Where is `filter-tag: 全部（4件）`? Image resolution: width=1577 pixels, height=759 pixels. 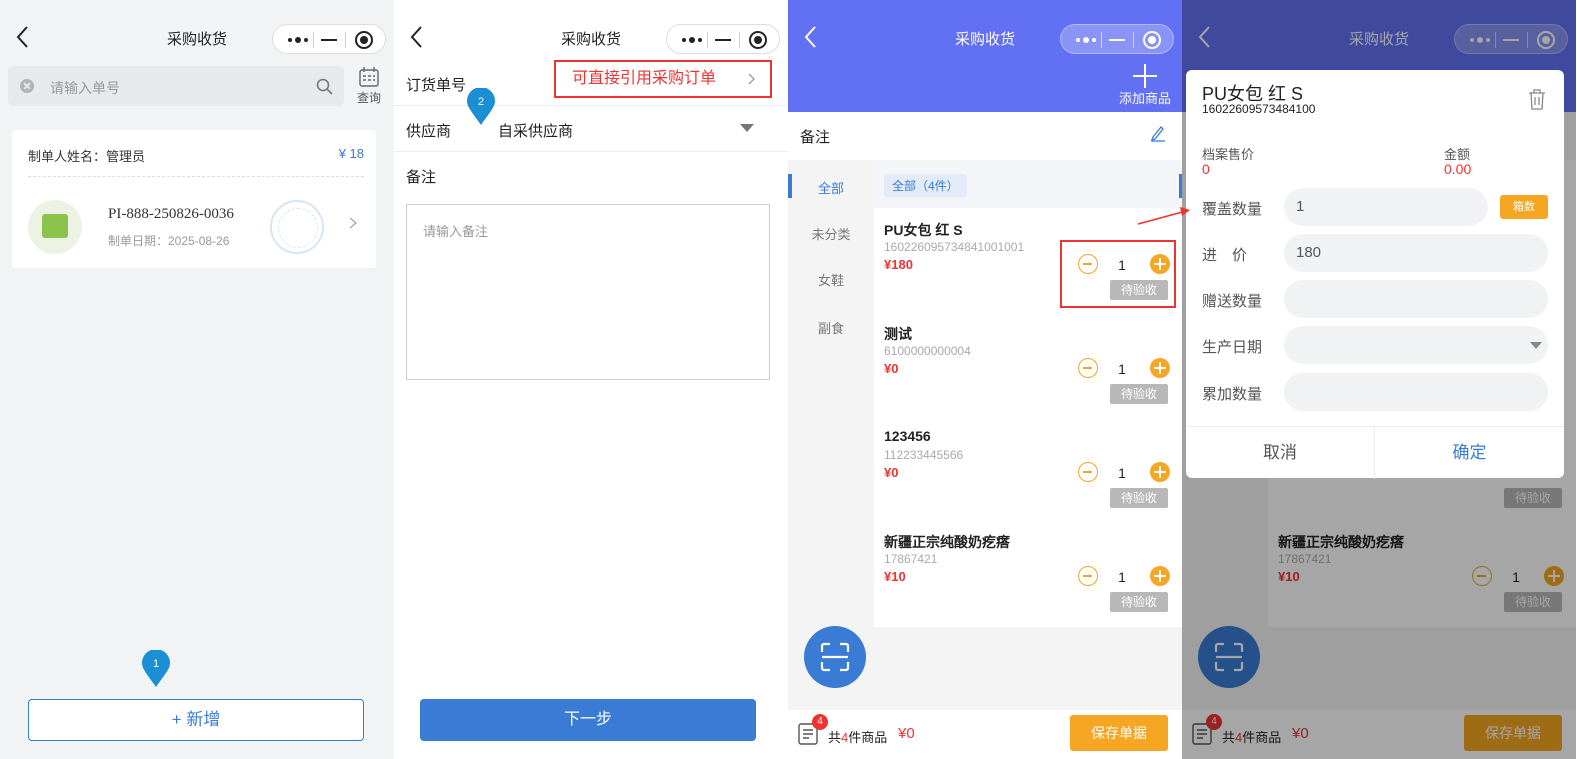 filter-tag: 全部（4件） is located at coordinates (925, 185).